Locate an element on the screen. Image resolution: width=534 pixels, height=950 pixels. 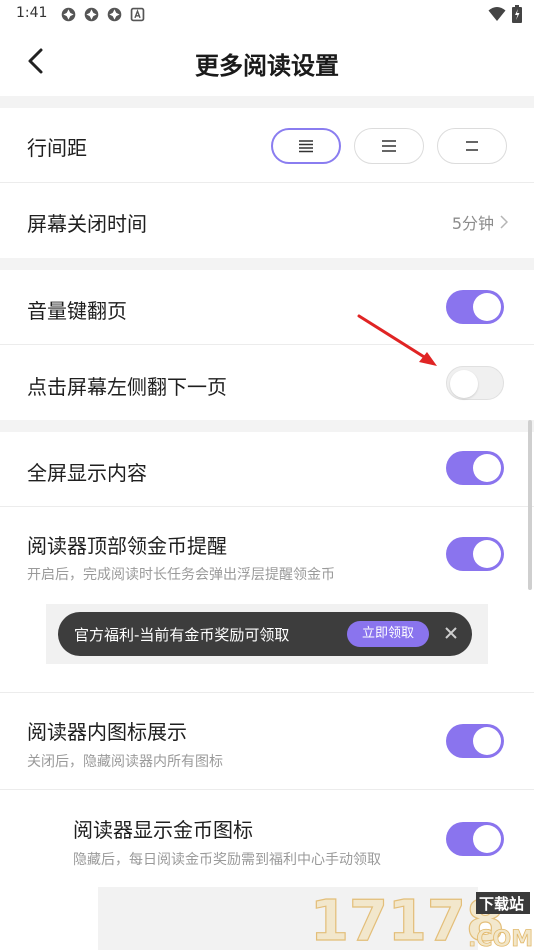
wifi-icon is located at coordinates (497, 14).